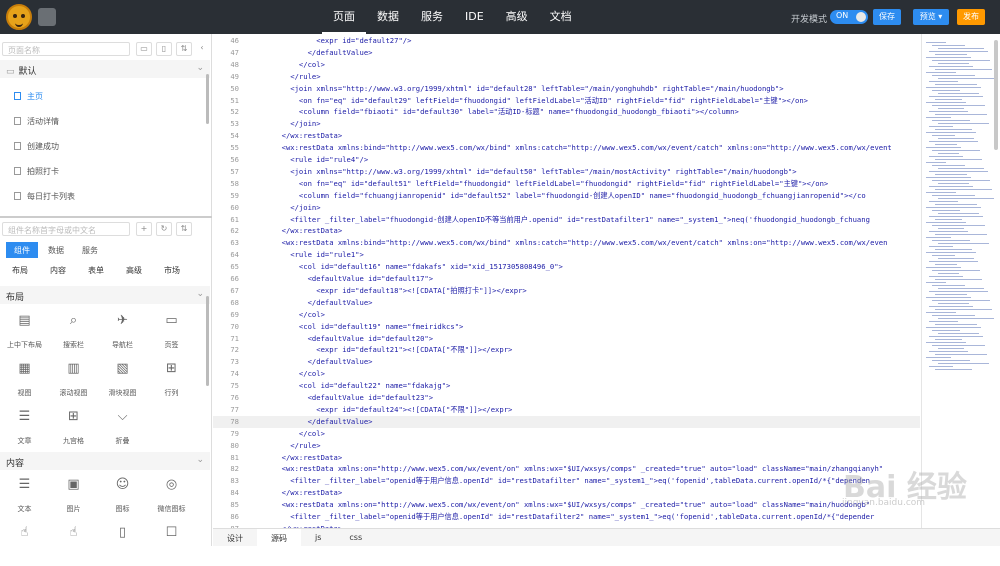 The width and height of the screenshot is (1000, 566). Describe the element at coordinates (122, 542) in the screenshot. I see `content-component: ▯` at that location.